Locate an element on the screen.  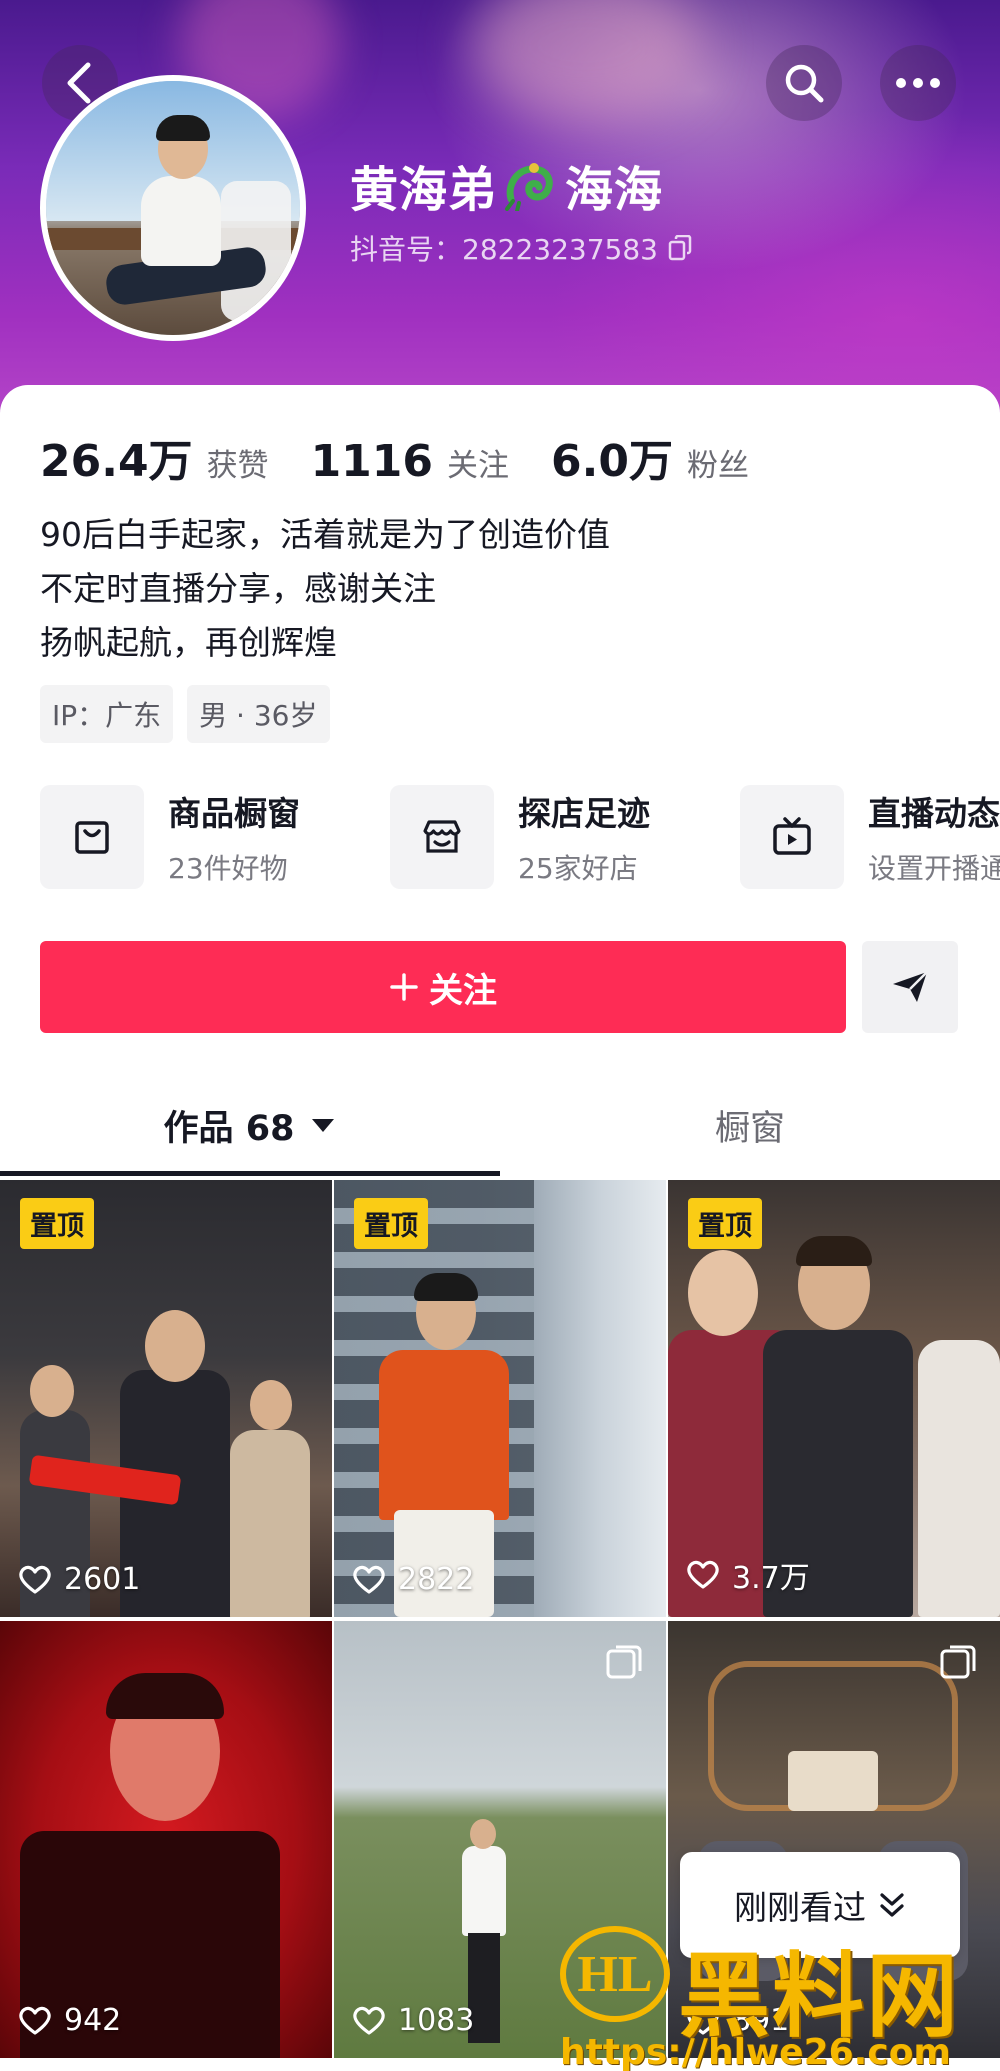
copy-icon is located at coordinates (680, 248).